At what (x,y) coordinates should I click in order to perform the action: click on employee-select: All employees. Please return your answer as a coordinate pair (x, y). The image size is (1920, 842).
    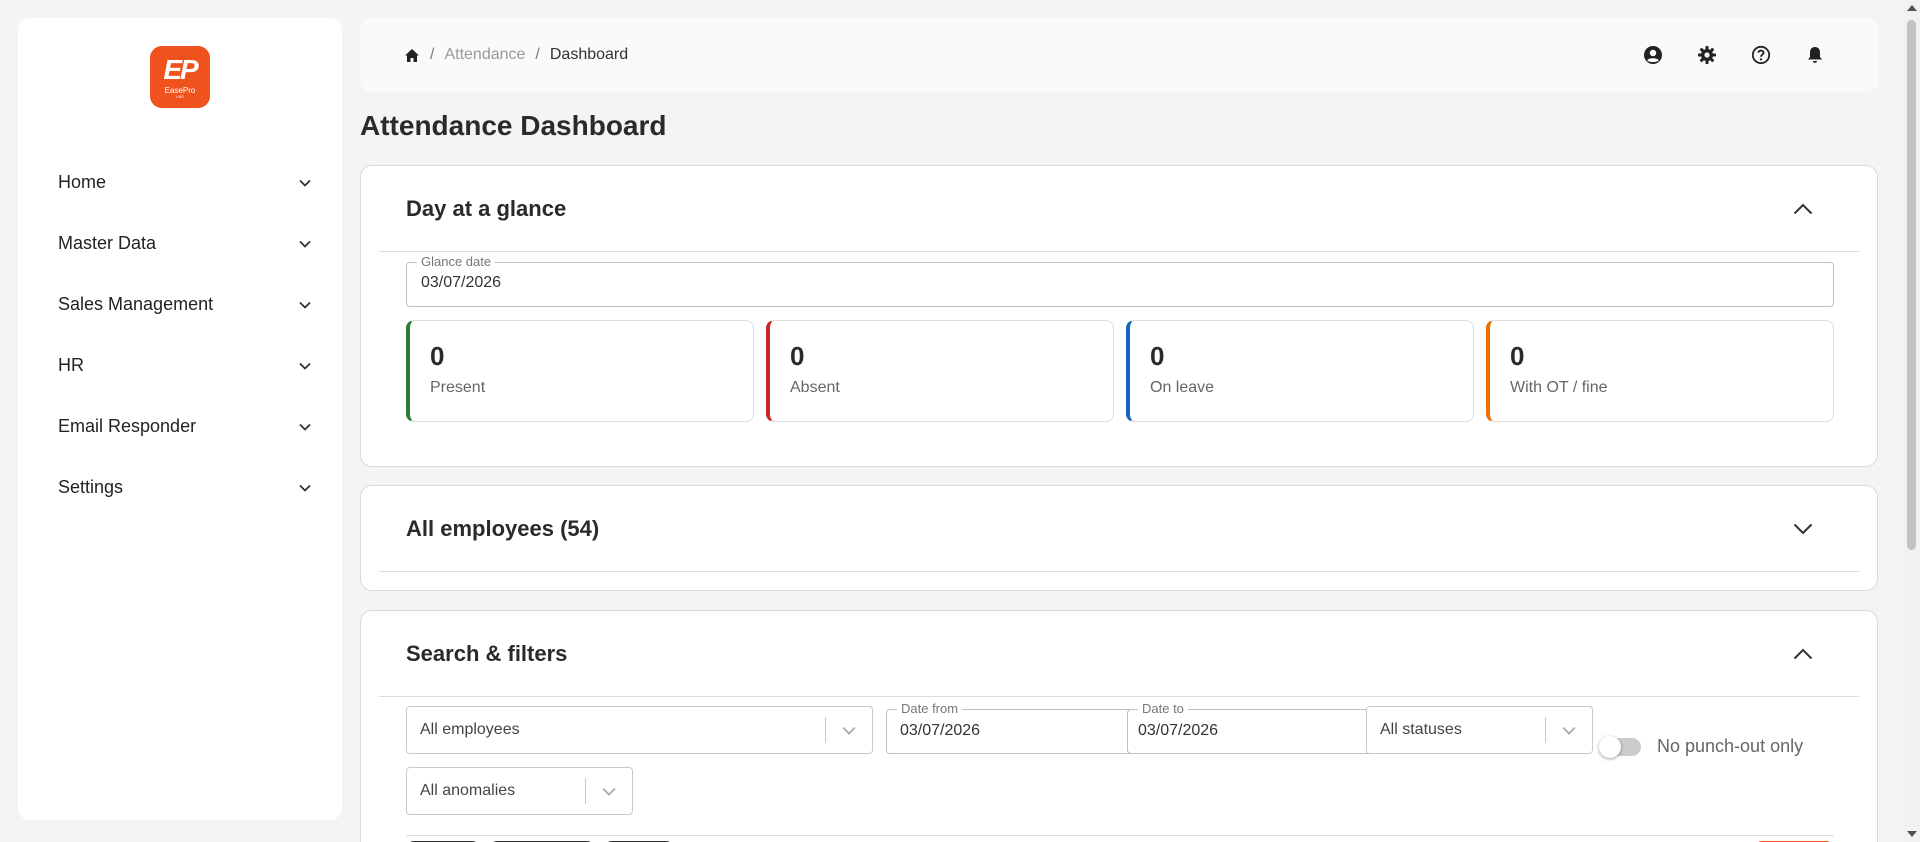
    Looking at the image, I should click on (639, 730).